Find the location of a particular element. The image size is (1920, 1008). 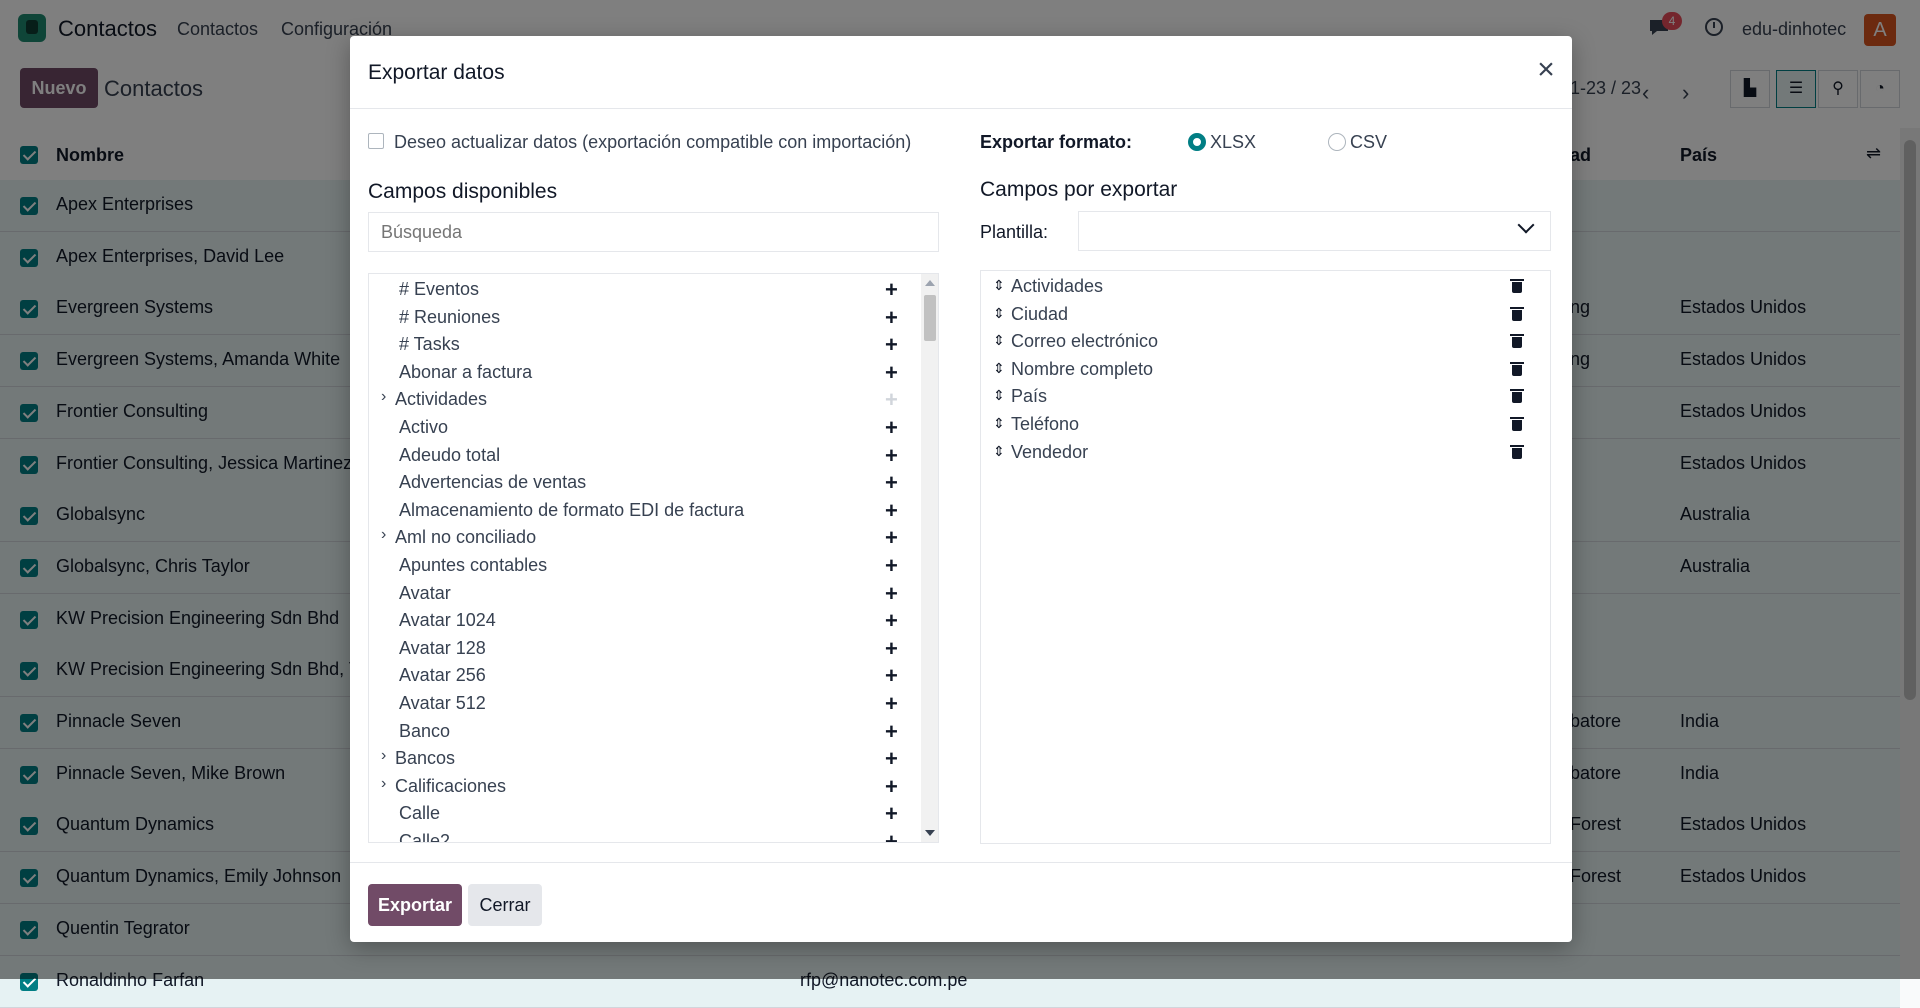

export-field-item: ⇕ Ciudad is located at coordinates (1265, 314).